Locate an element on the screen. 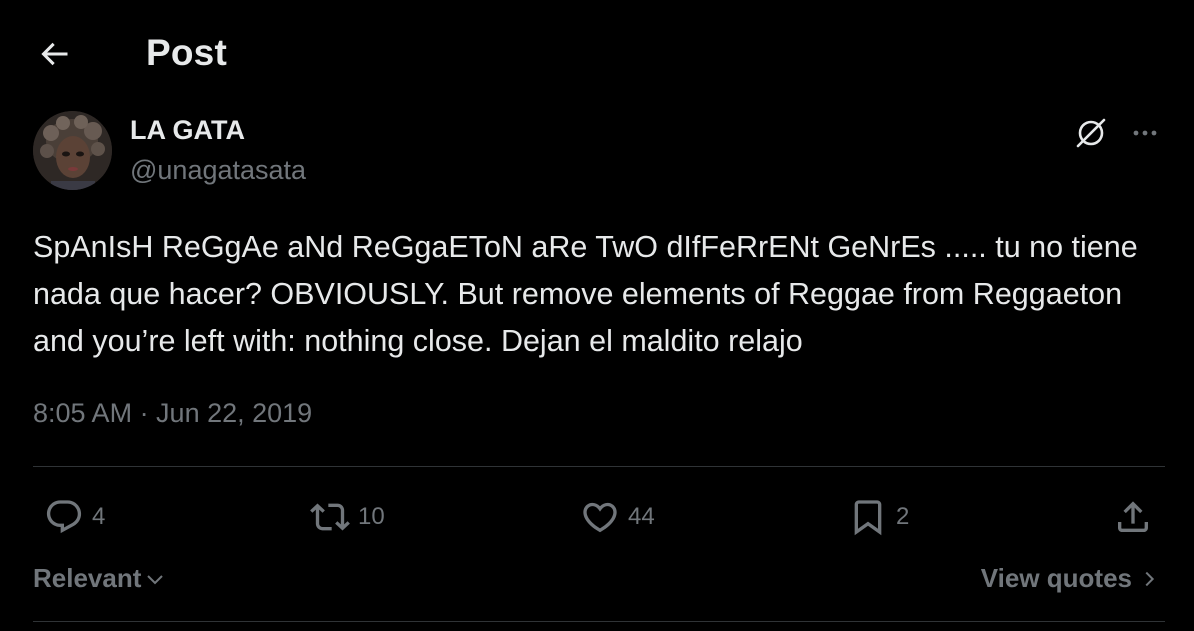 The image size is (1194, 631). view-quotes-label: View quotes is located at coordinates (1056, 578).